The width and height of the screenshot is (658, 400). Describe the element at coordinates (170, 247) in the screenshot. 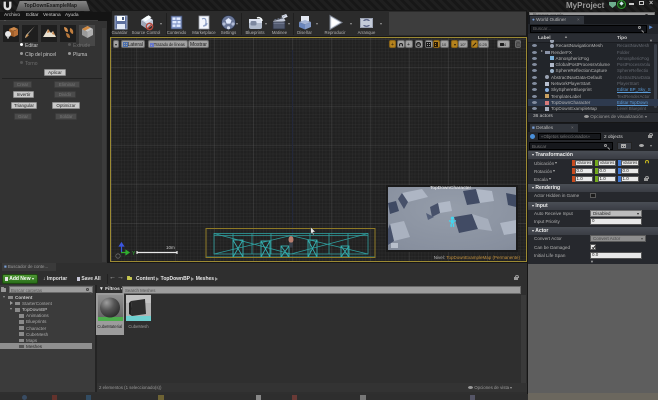

I see `svg-text: 10m` at that location.